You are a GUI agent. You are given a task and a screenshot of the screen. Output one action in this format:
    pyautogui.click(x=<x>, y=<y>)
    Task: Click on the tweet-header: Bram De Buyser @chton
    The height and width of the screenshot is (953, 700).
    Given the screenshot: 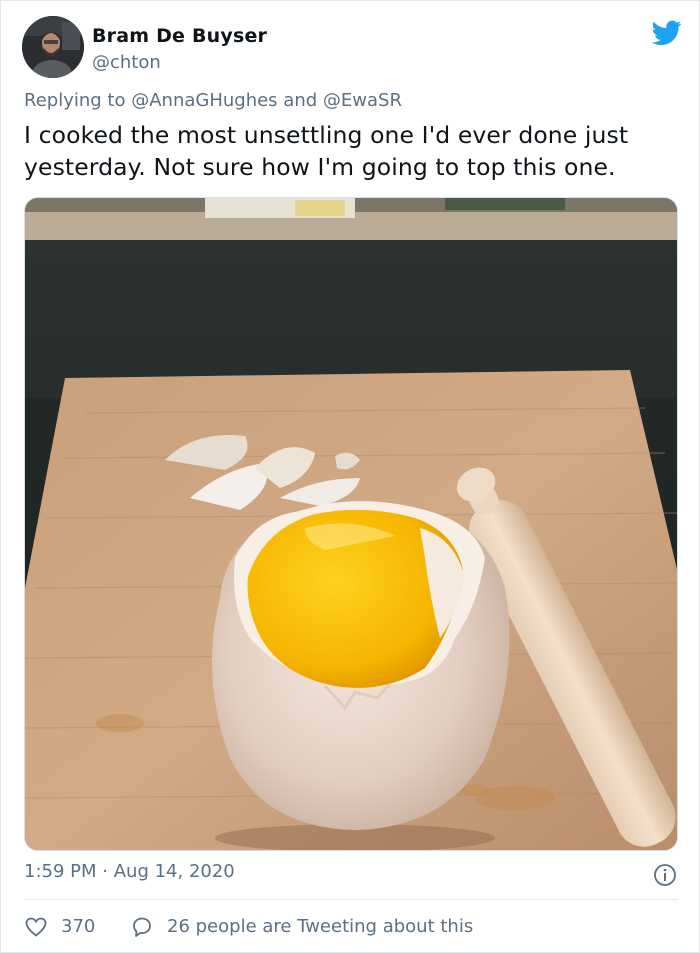 What is the action you would take?
    pyautogui.click(x=352, y=48)
    